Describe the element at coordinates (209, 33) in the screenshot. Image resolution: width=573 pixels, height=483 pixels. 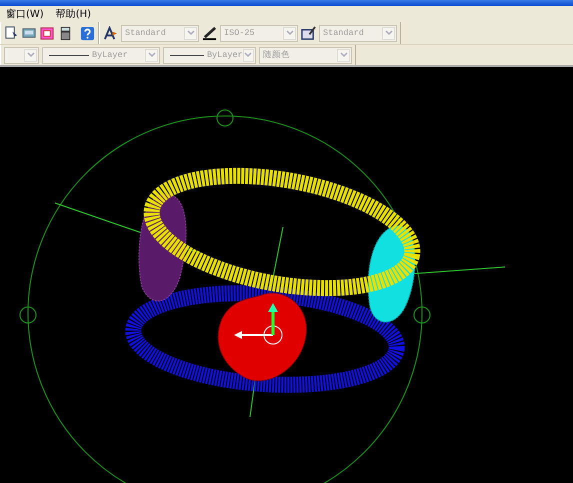
I see `pen-icon` at that location.